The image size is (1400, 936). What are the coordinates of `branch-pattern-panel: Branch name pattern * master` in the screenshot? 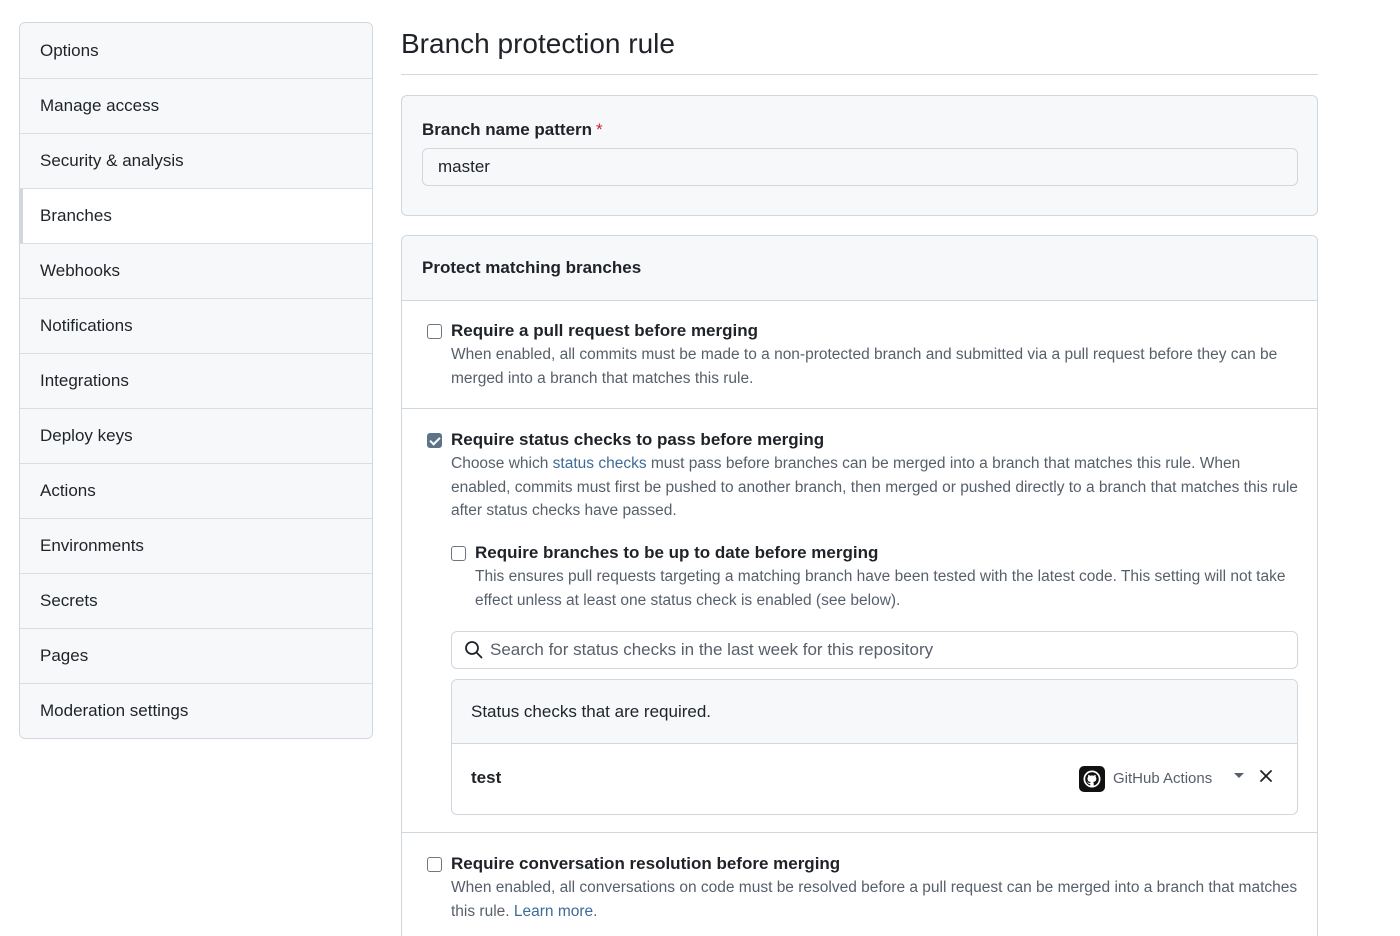 It's located at (859, 155).